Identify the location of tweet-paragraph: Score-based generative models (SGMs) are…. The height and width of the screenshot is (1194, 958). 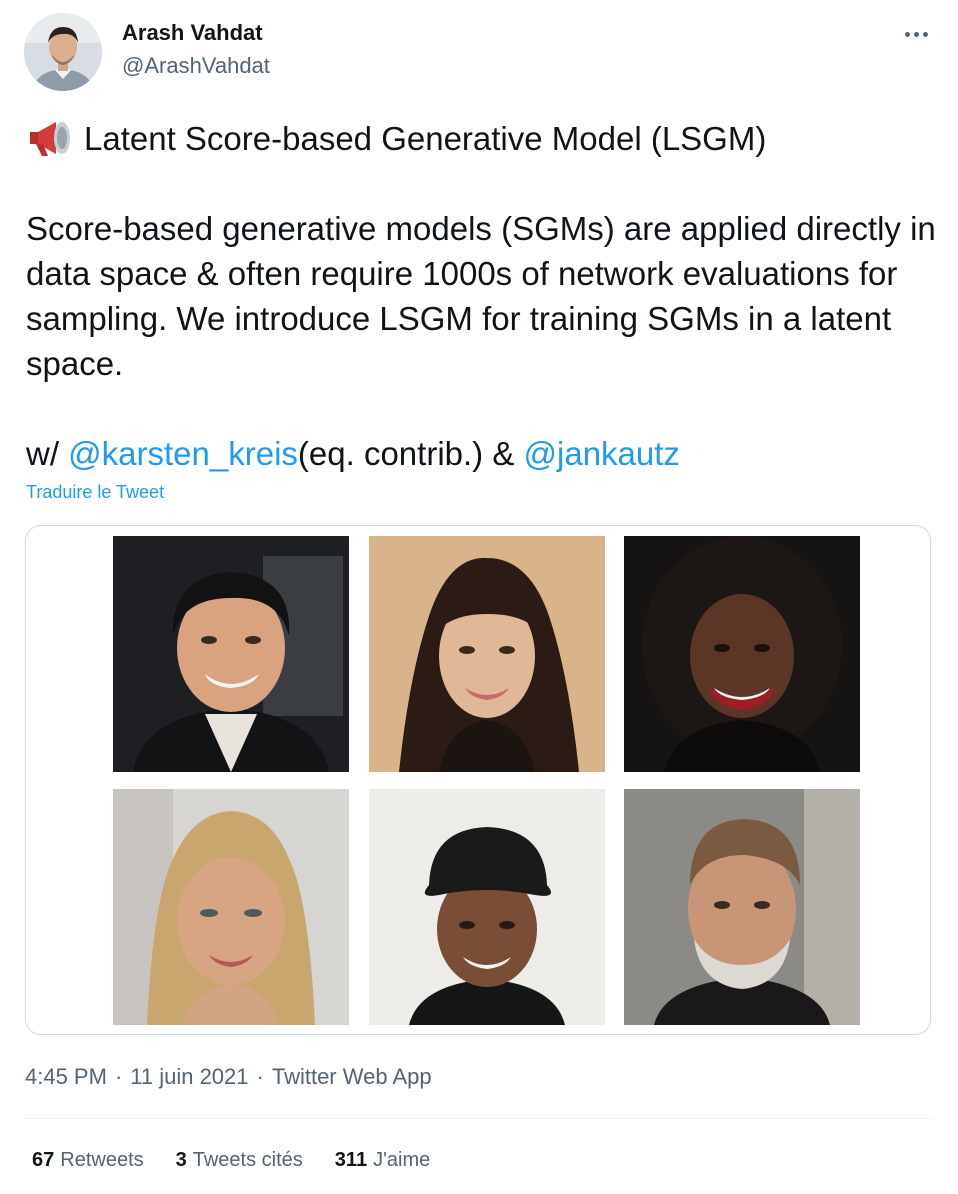
(481, 296).